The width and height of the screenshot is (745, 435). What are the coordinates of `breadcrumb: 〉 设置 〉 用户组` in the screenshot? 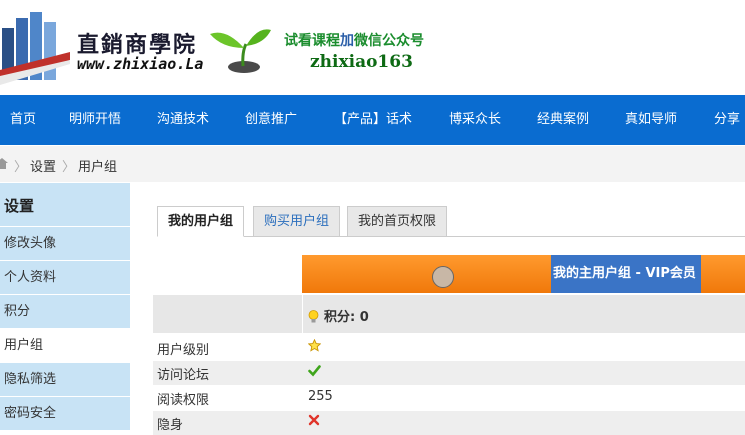 It's located at (372, 164).